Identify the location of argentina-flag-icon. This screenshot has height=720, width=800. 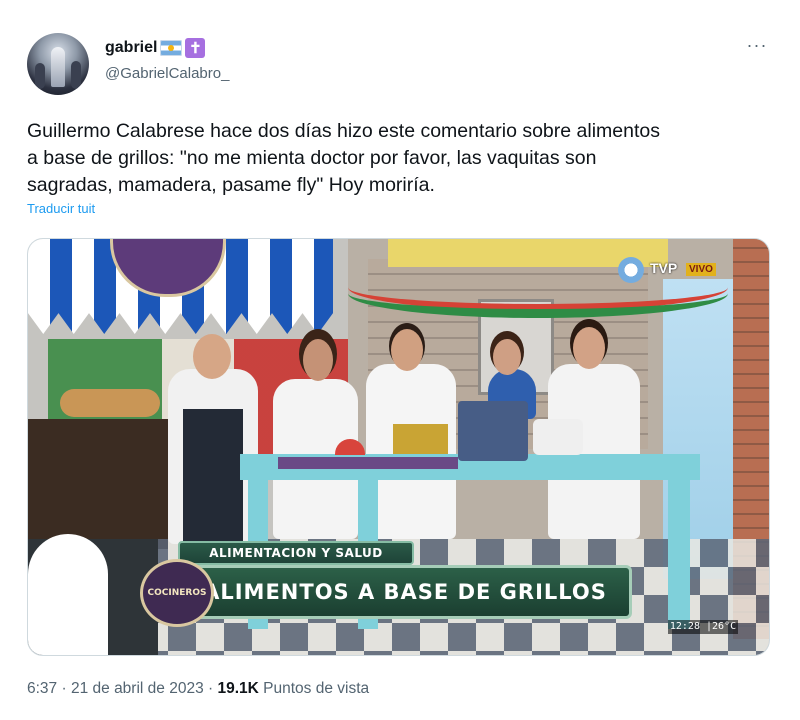
(171, 48).